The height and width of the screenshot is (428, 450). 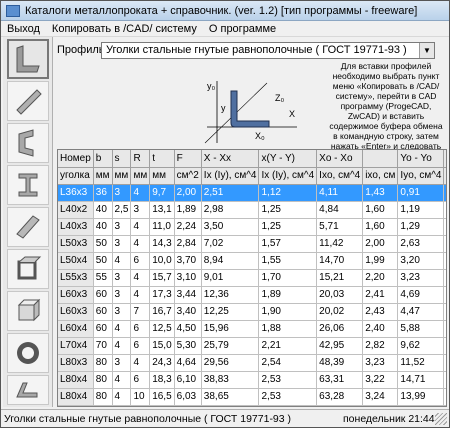 I want to click on column-header: X - Xx, so click(x=230, y=159).